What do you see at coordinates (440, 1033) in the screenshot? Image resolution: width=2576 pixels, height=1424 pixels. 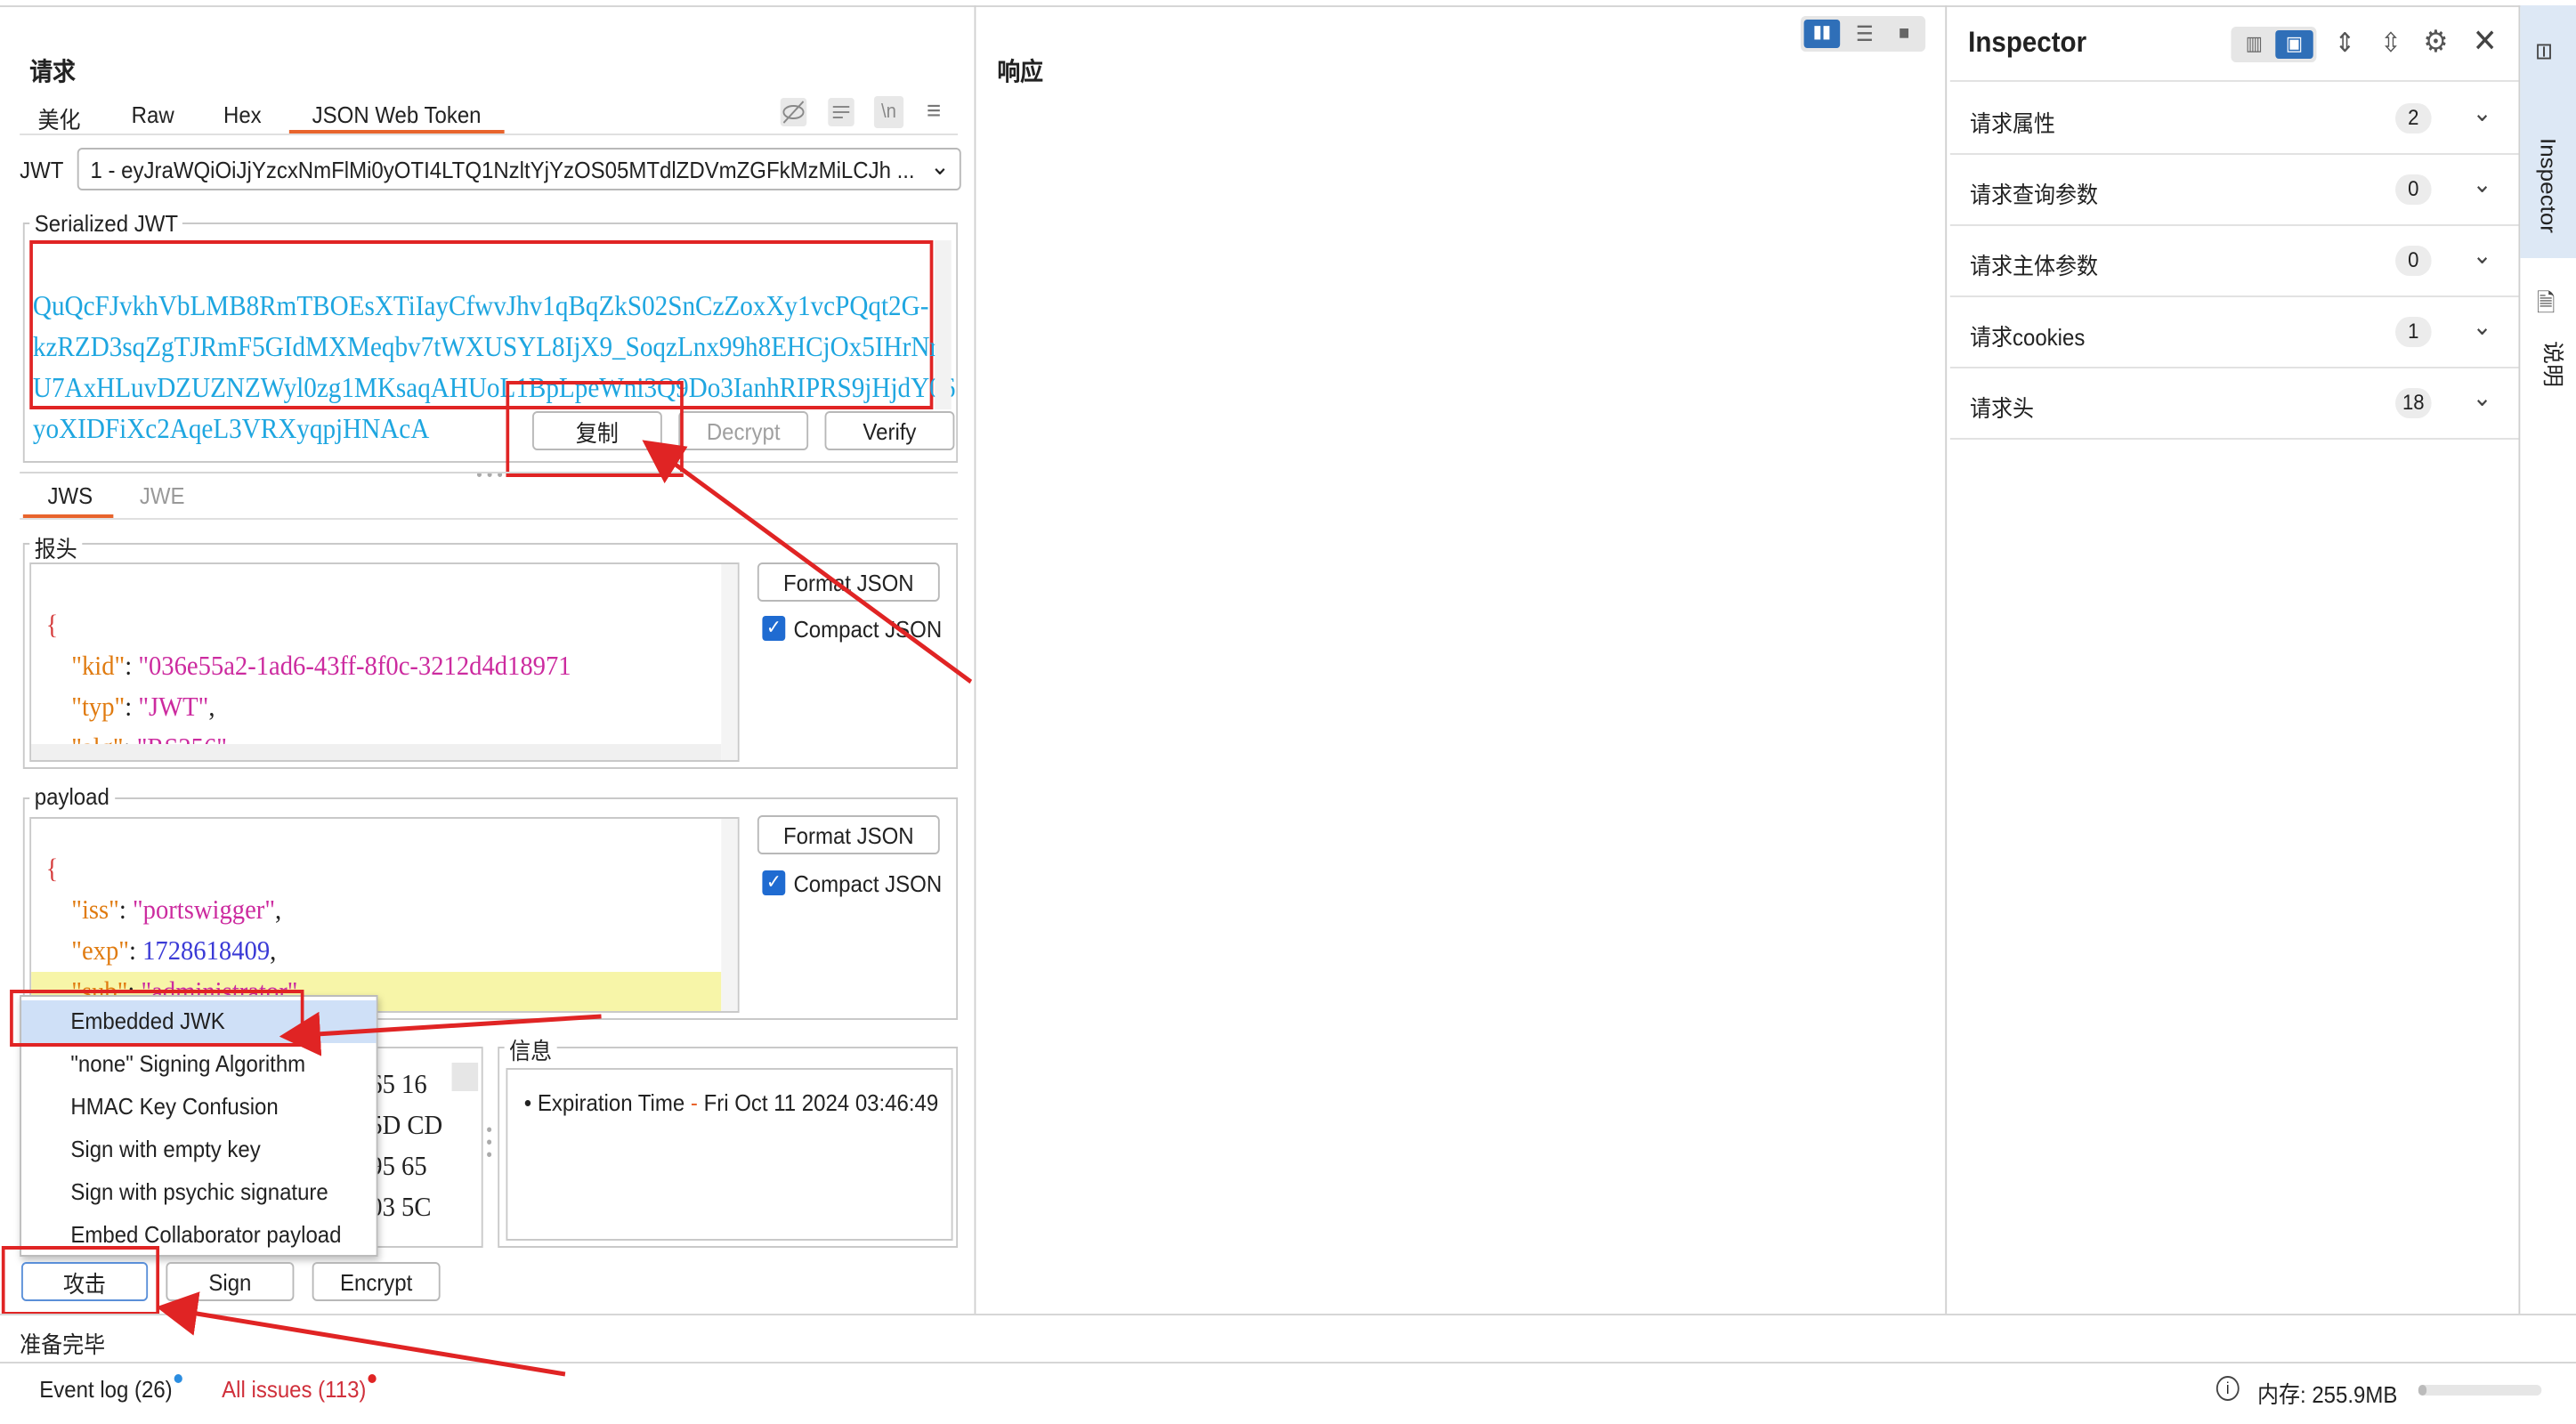 I see `arrow-to-embedded-jwk` at bounding box center [440, 1033].